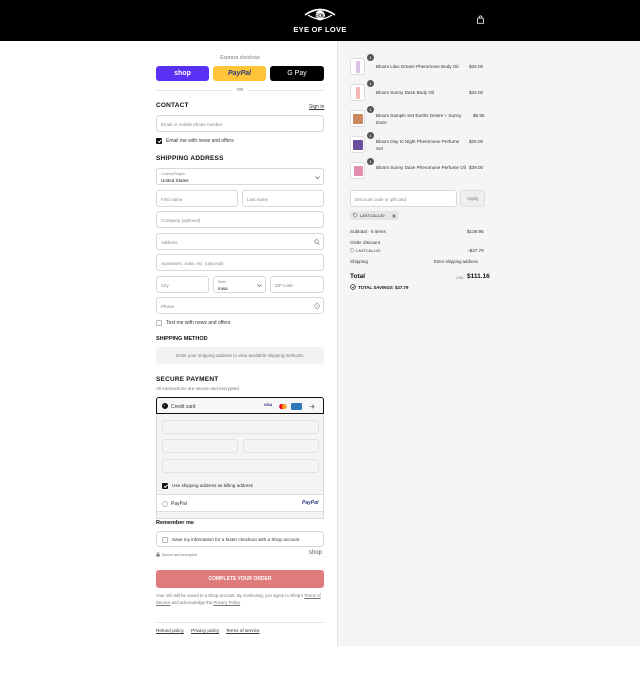  I want to click on close-icon, so click(394, 215).